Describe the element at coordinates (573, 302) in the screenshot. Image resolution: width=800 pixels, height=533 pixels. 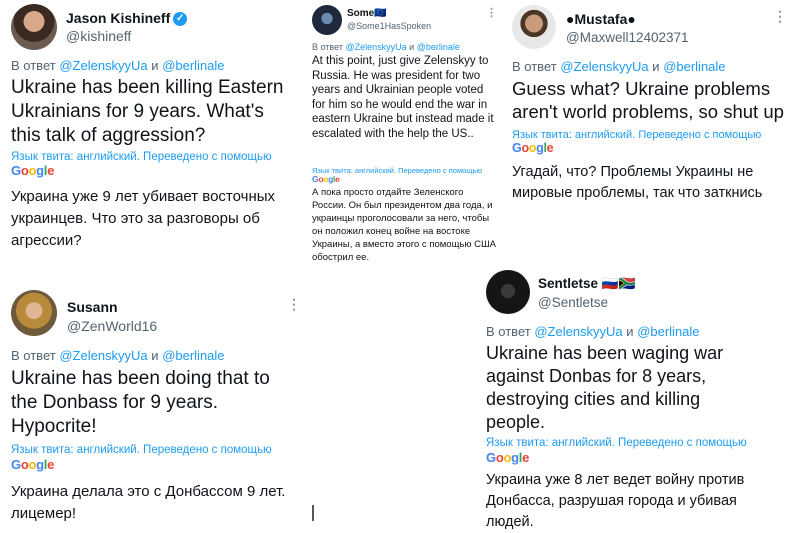
I see `author-handle: @Sentletse` at that location.